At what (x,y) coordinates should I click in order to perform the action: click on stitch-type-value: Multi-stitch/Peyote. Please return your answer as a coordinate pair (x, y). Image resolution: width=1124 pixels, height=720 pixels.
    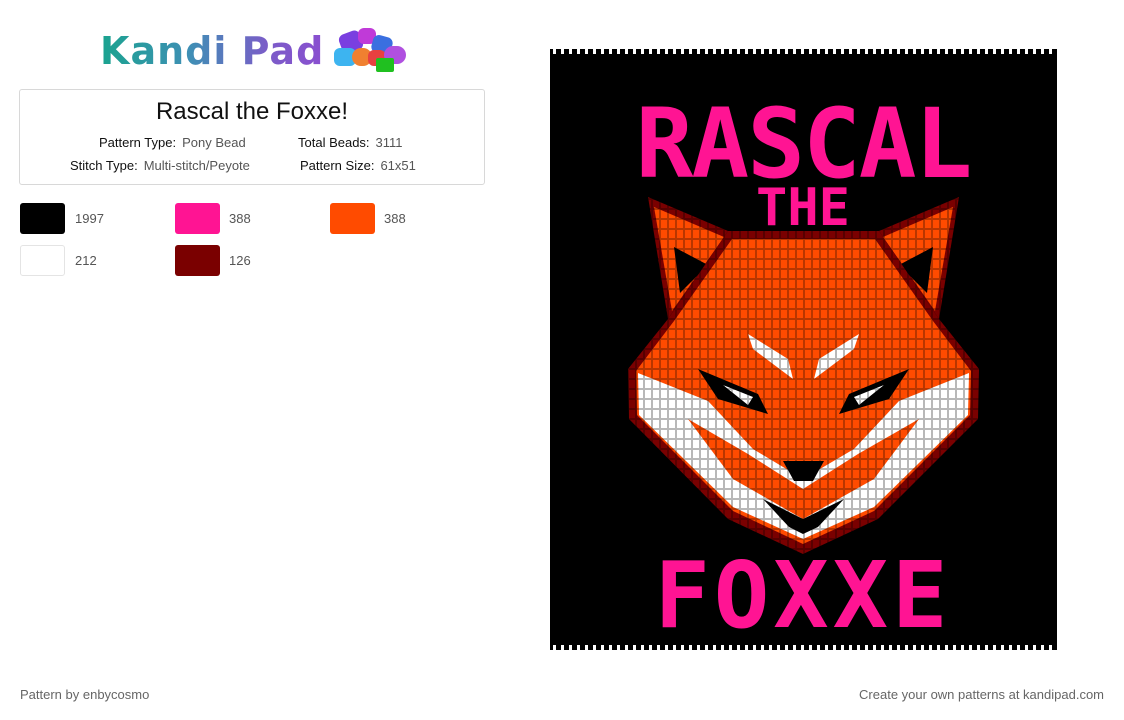
    Looking at the image, I should click on (196, 165).